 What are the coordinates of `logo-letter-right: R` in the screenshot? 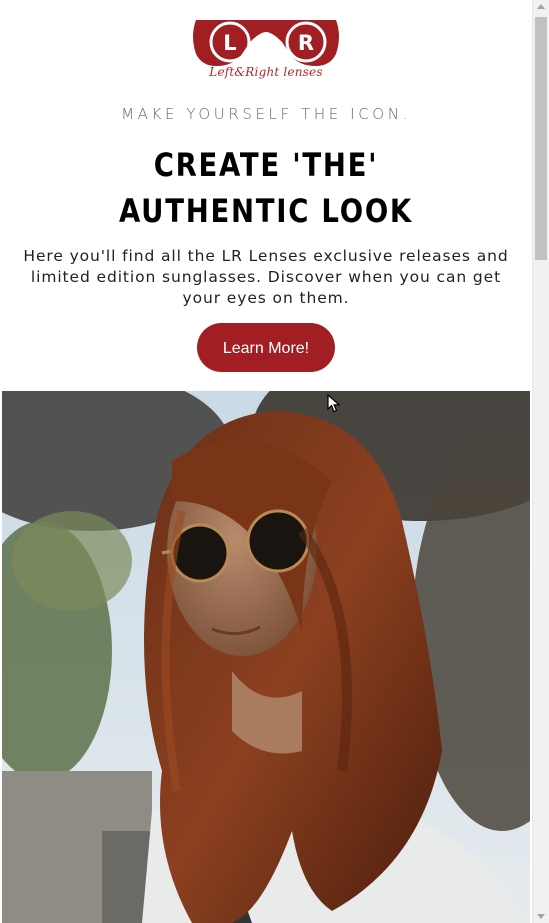 It's located at (306, 43).